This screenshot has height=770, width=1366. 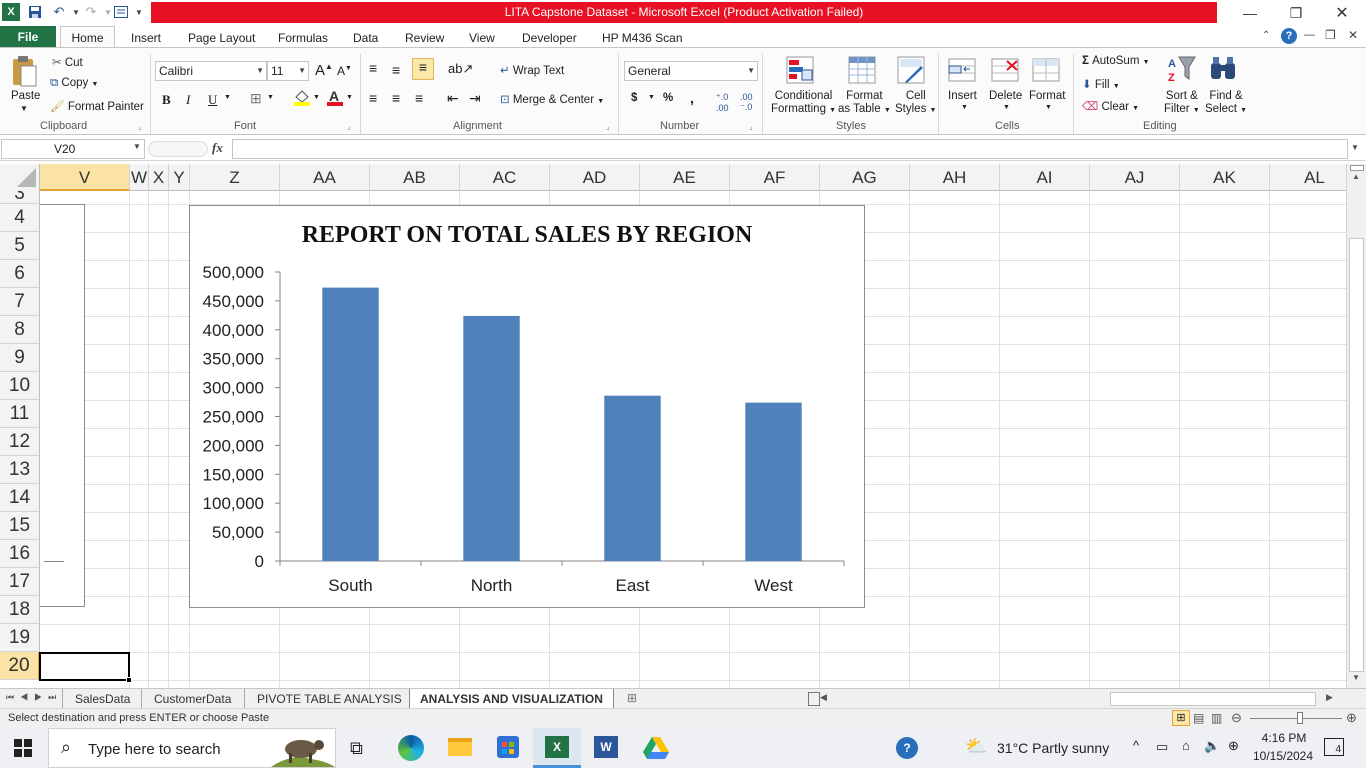 I want to click on select-all-corner, so click(x=20, y=177).